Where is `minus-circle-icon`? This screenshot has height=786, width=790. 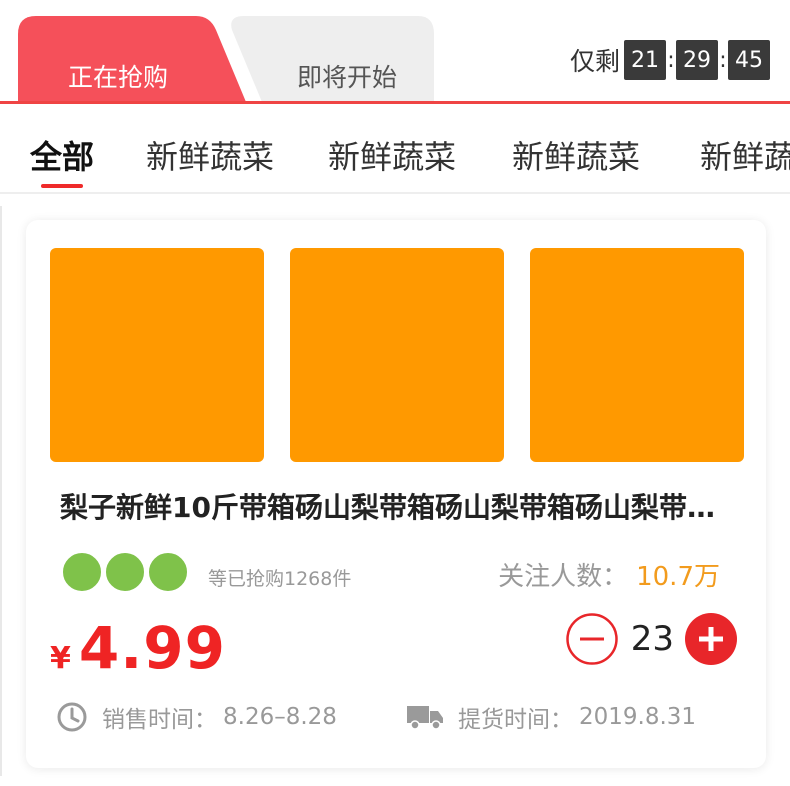 minus-circle-icon is located at coordinates (592, 639).